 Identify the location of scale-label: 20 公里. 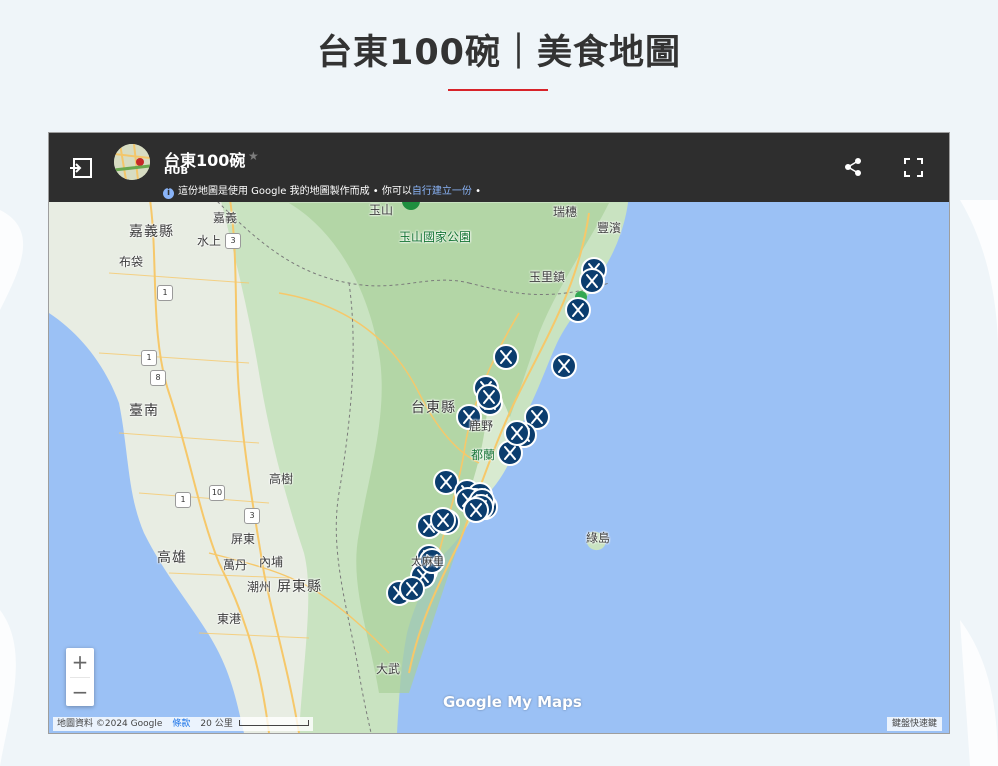
(216, 724).